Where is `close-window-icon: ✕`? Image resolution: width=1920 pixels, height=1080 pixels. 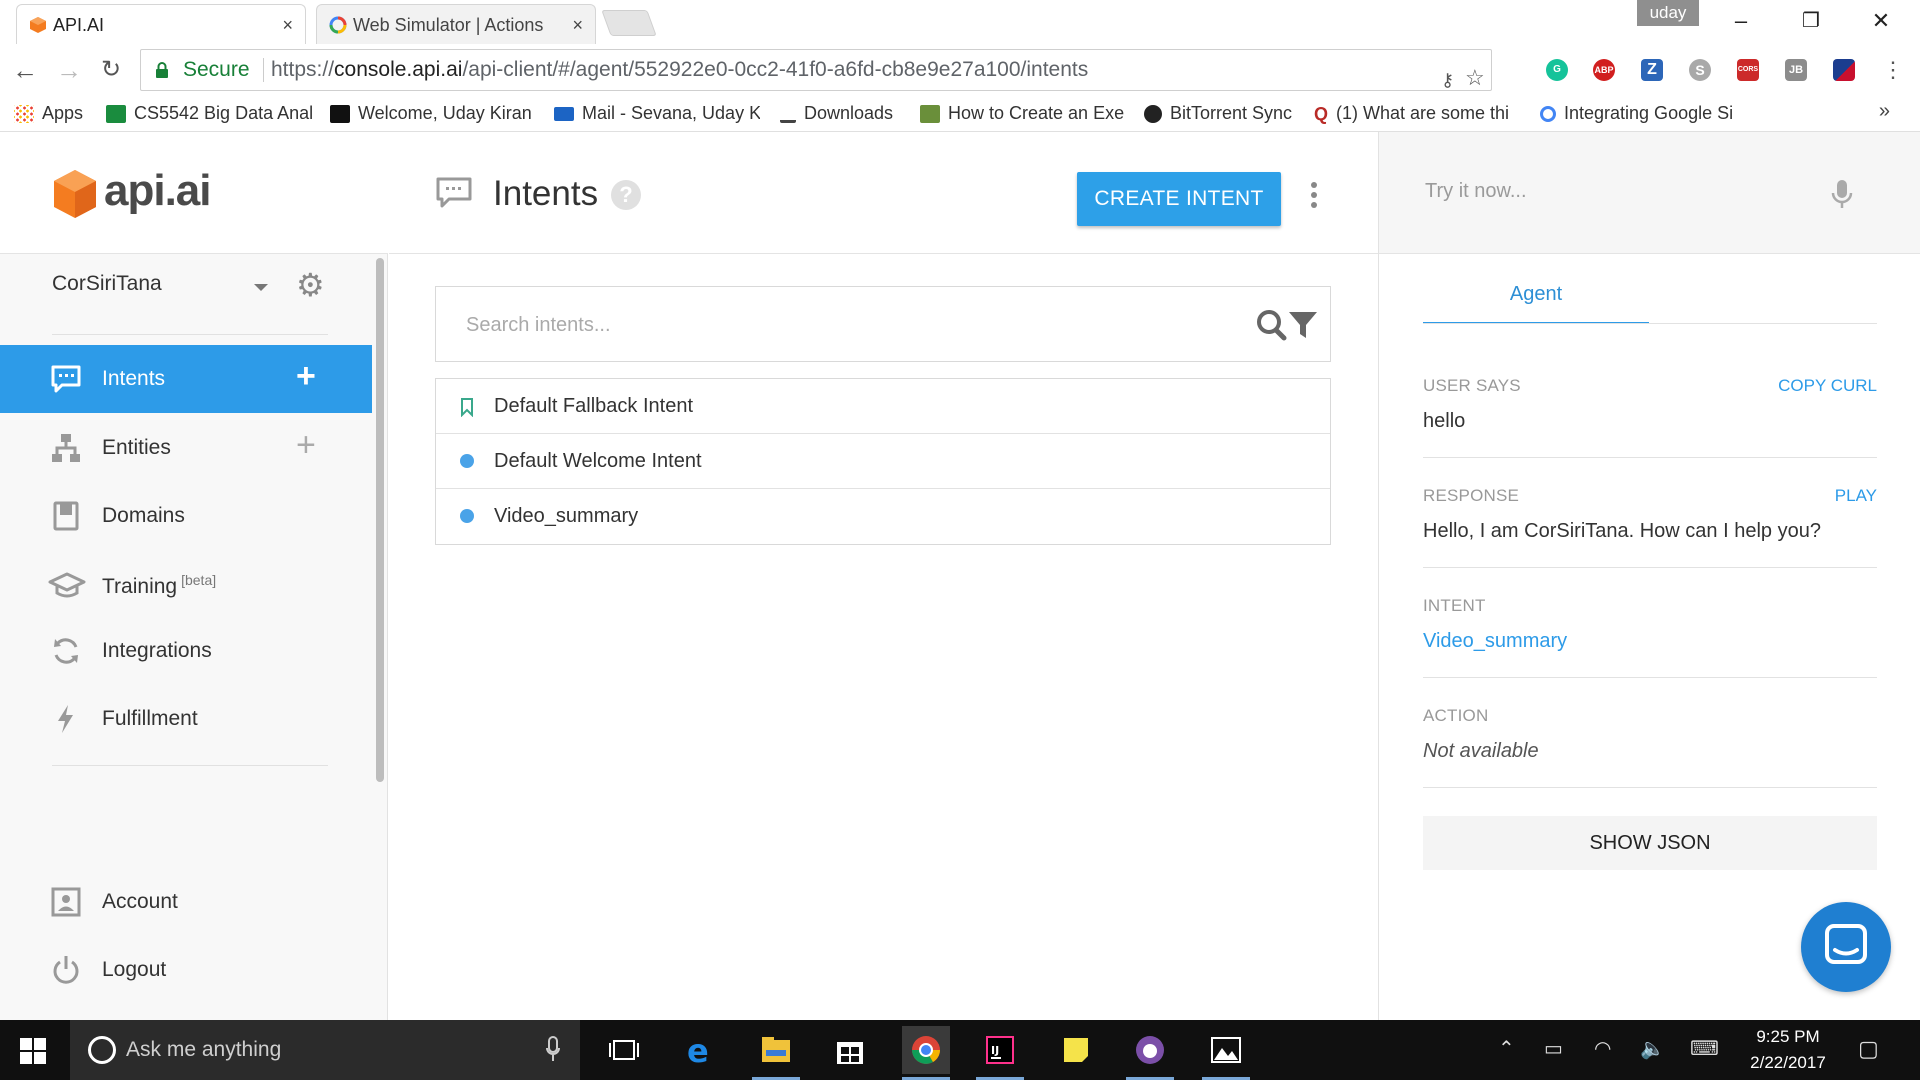
close-window-icon: ✕ is located at coordinates (1881, 22).